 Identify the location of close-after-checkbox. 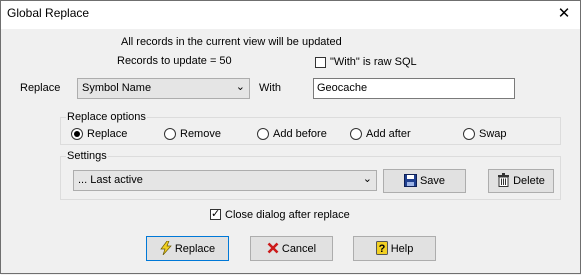
(215, 213).